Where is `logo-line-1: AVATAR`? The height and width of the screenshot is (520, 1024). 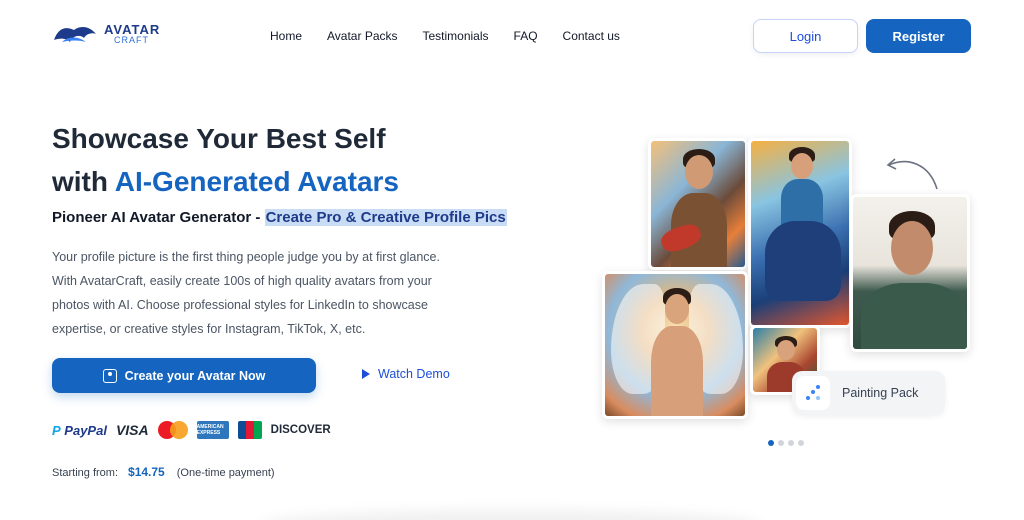
logo-line-1: AVATAR is located at coordinates (132, 29).